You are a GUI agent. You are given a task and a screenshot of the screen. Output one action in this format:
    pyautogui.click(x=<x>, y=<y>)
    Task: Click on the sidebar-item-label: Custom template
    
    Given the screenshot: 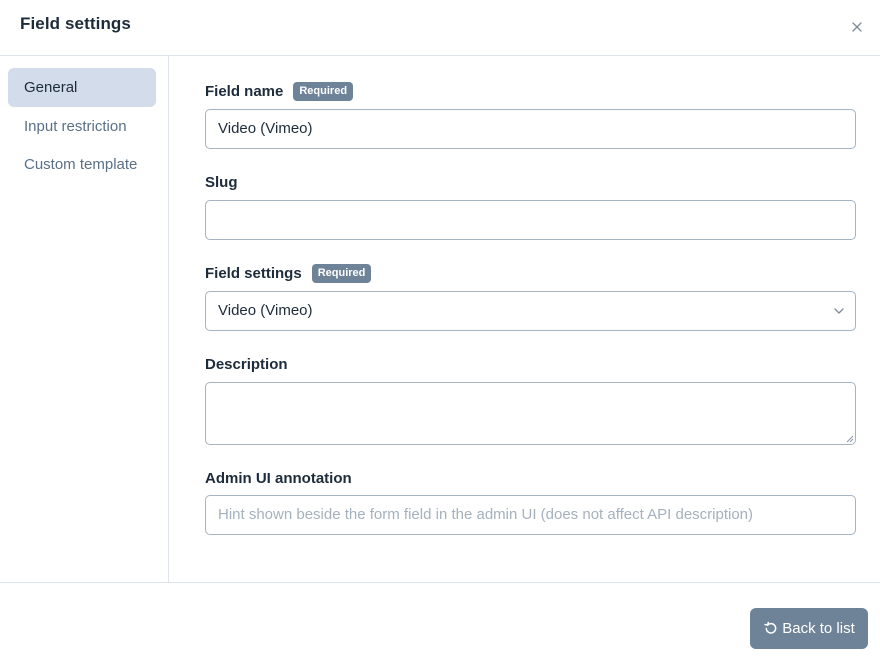 What is the action you would take?
    pyautogui.click(x=81, y=164)
    